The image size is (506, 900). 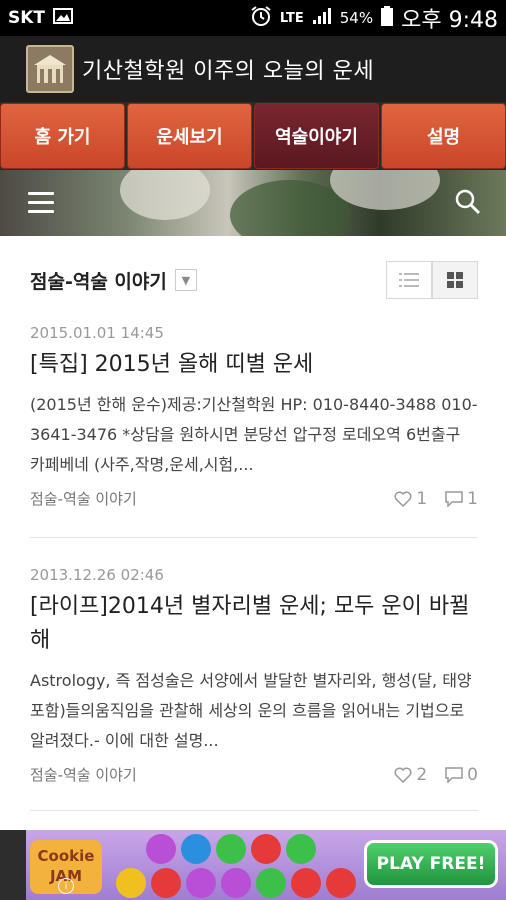 I want to click on category-title: 점술-역술 이야기, so click(x=98, y=281).